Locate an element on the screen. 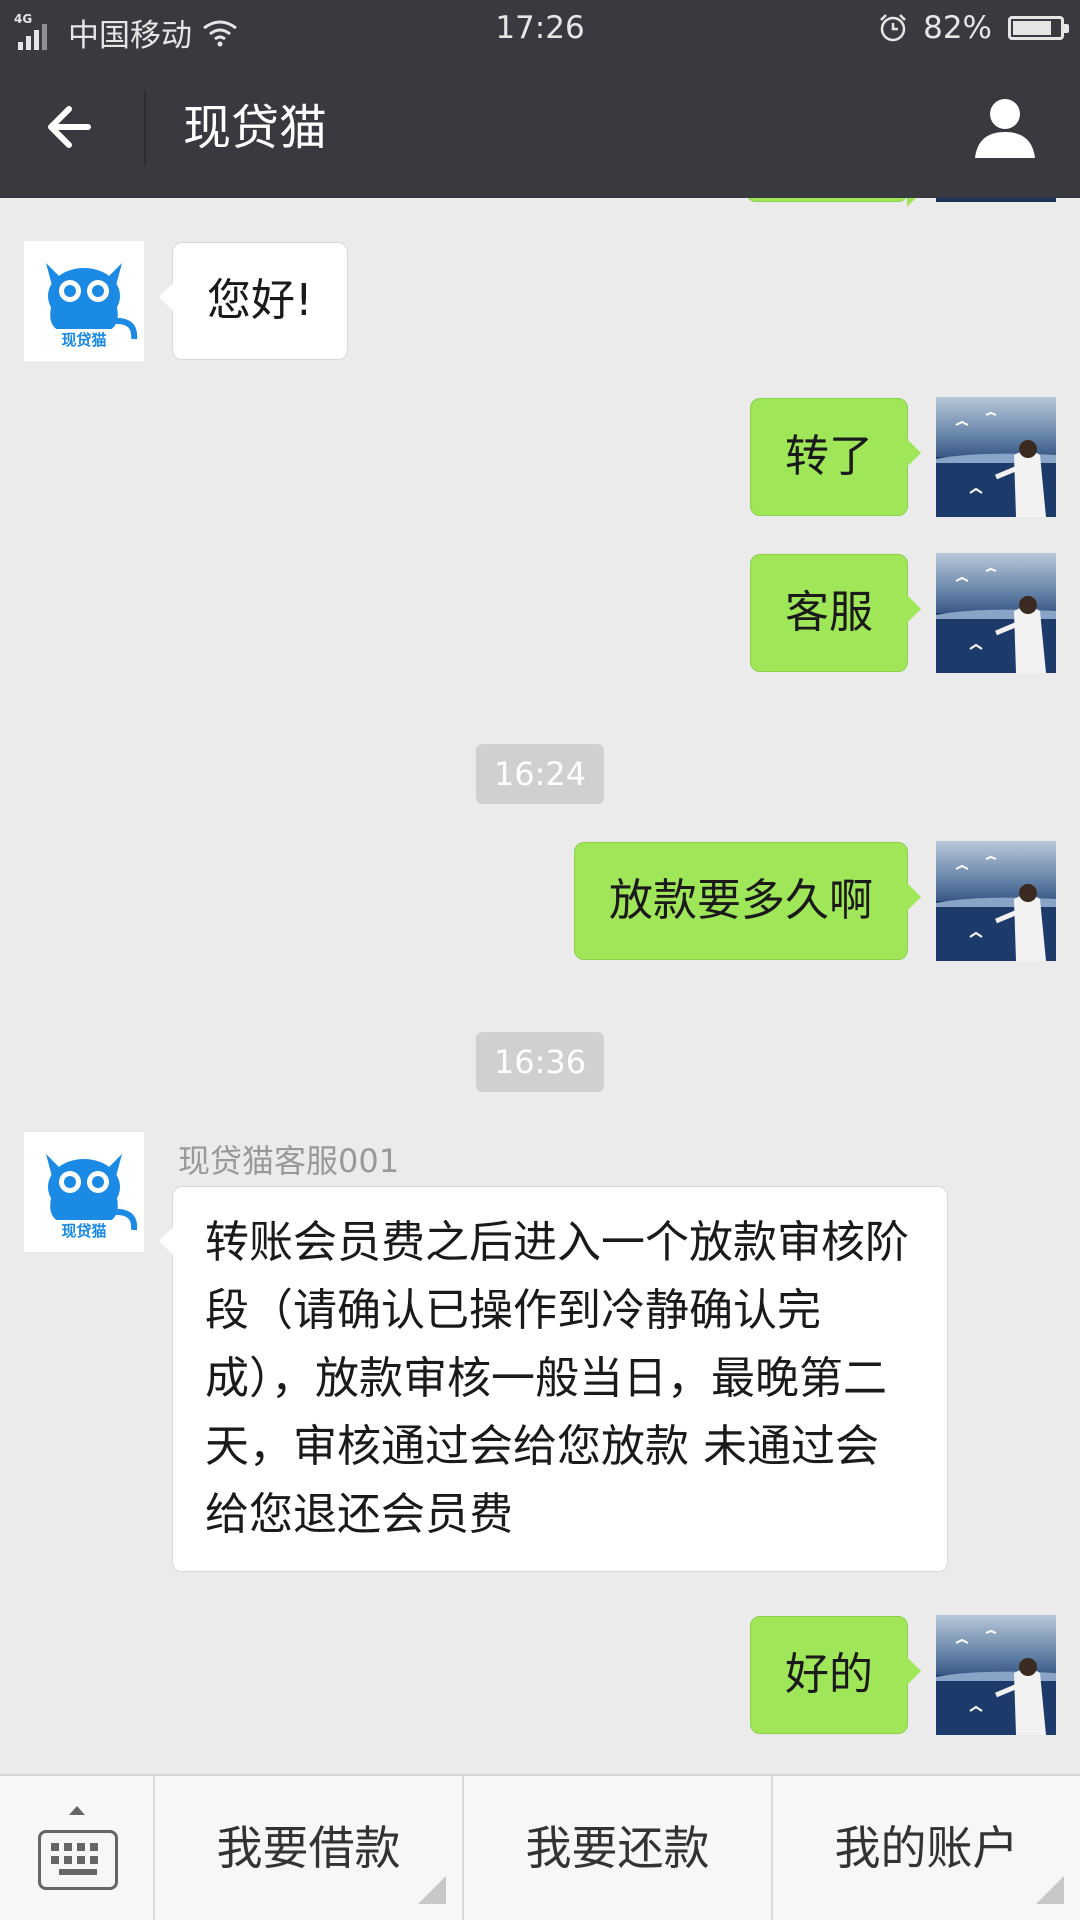 The height and width of the screenshot is (1920, 1080). message-text: 您好! is located at coordinates (260, 300).